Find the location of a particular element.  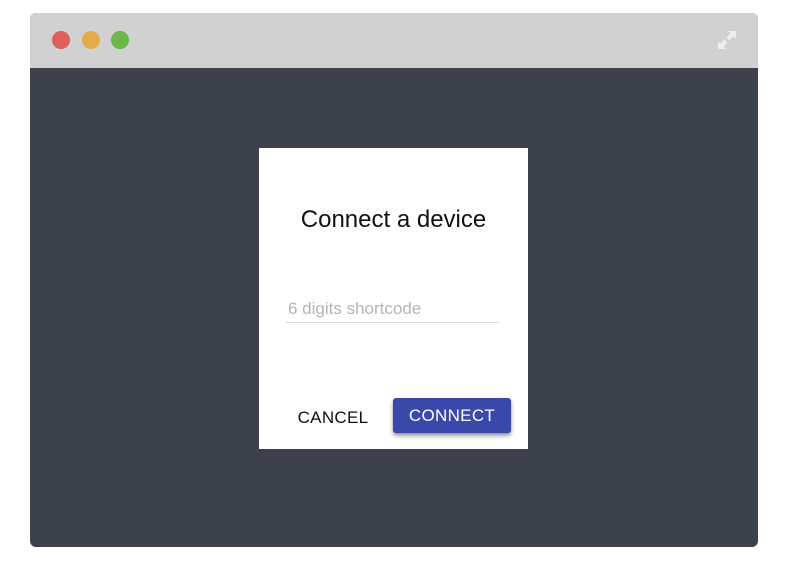

maximize-window-button is located at coordinates (120, 40).